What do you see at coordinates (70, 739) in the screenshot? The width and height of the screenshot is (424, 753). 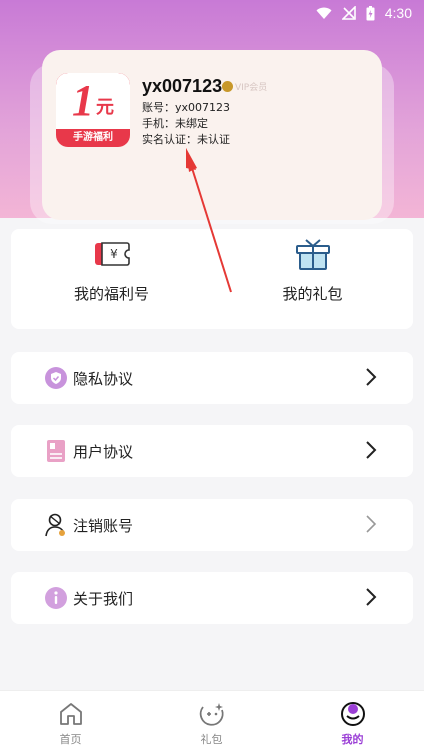 I see `nav-home-label: 首页` at bounding box center [70, 739].